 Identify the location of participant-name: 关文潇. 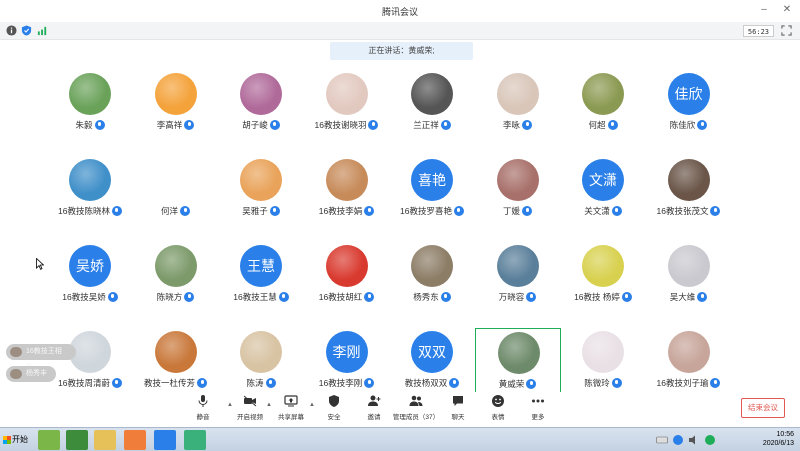
(597, 211).